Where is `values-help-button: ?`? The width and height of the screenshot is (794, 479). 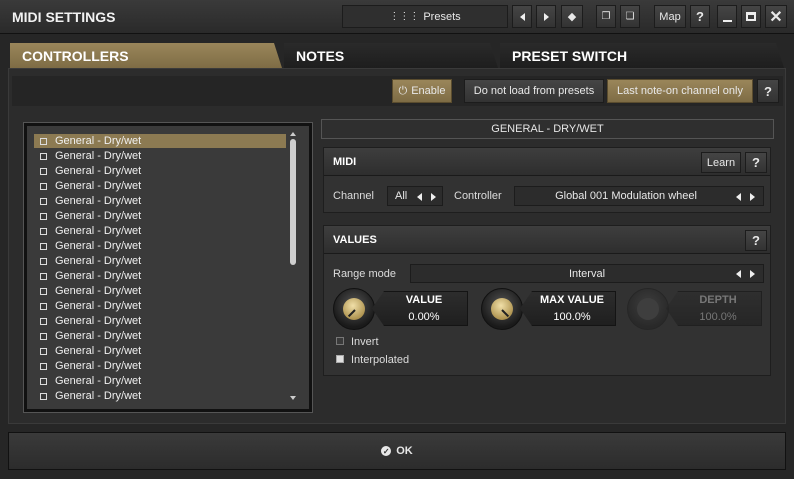
values-help-button: ? is located at coordinates (756, 240).